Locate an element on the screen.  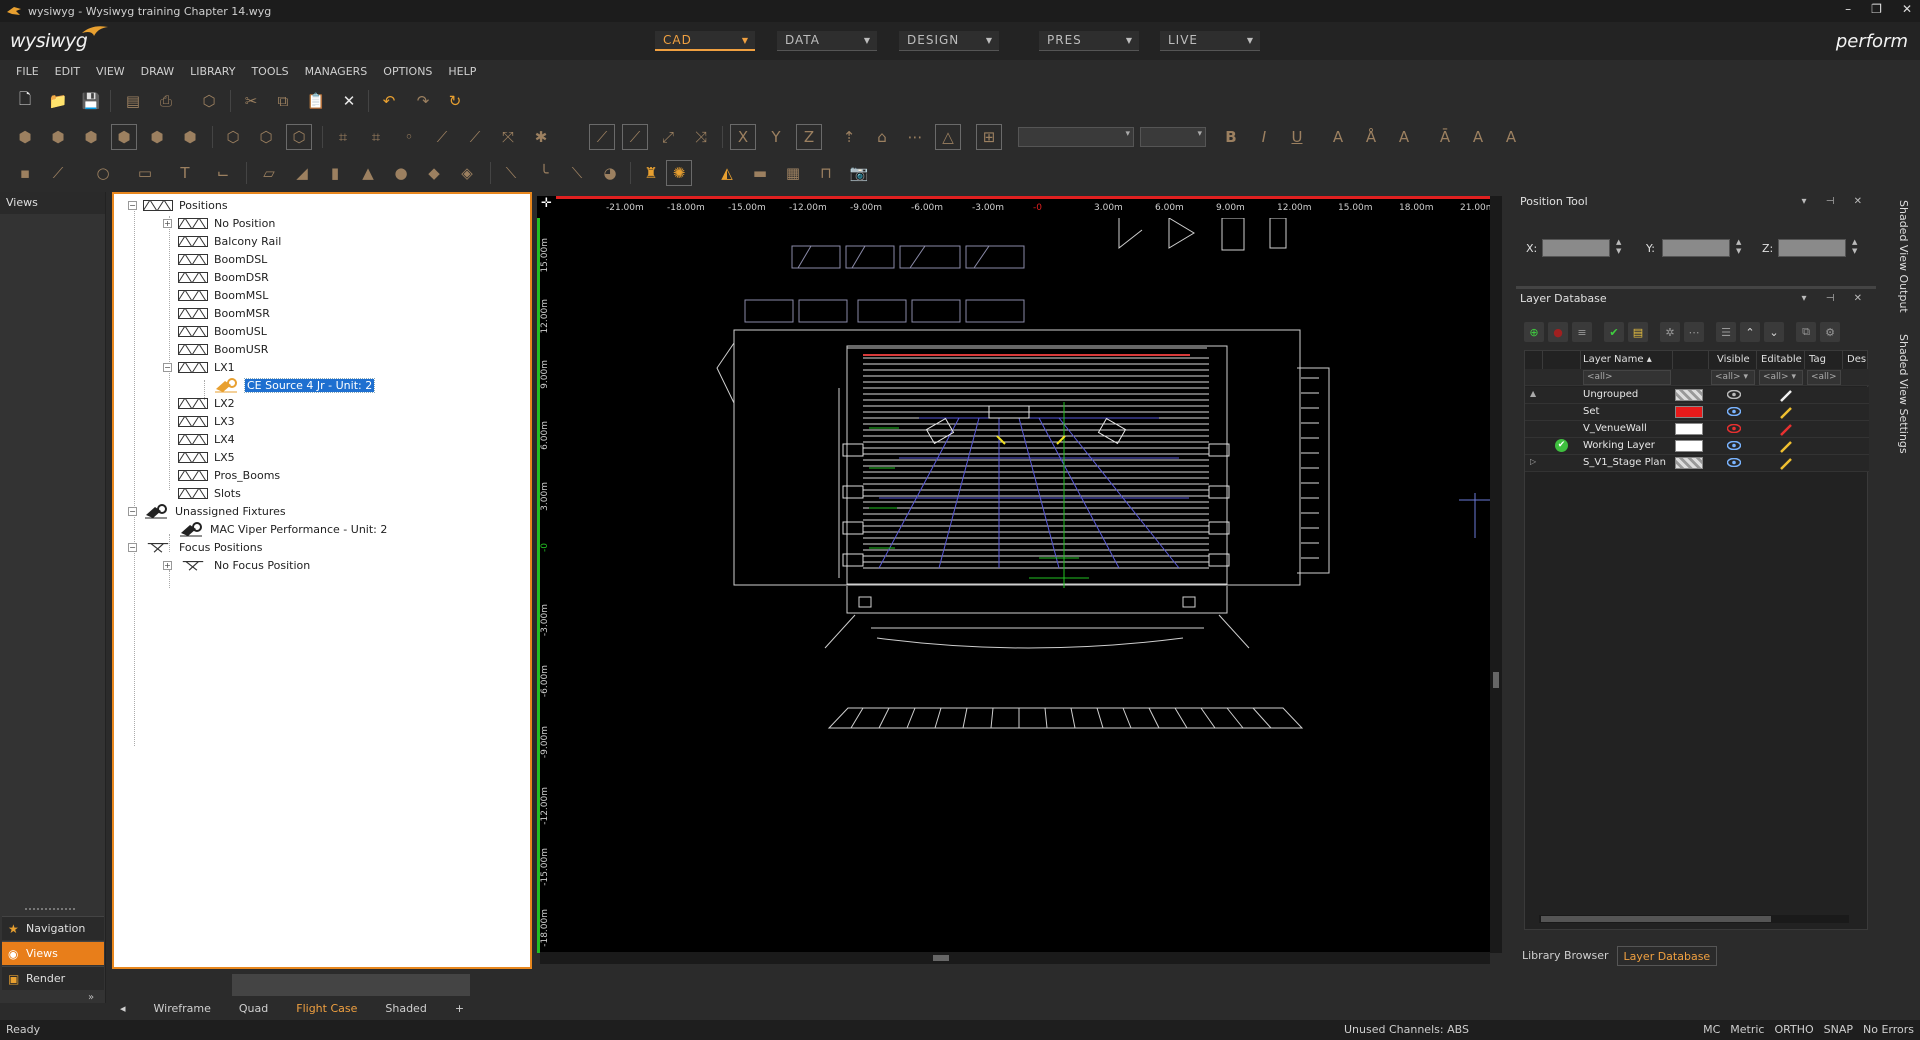
open-folder-icon: 📁 is located at coordinates (58, 101).